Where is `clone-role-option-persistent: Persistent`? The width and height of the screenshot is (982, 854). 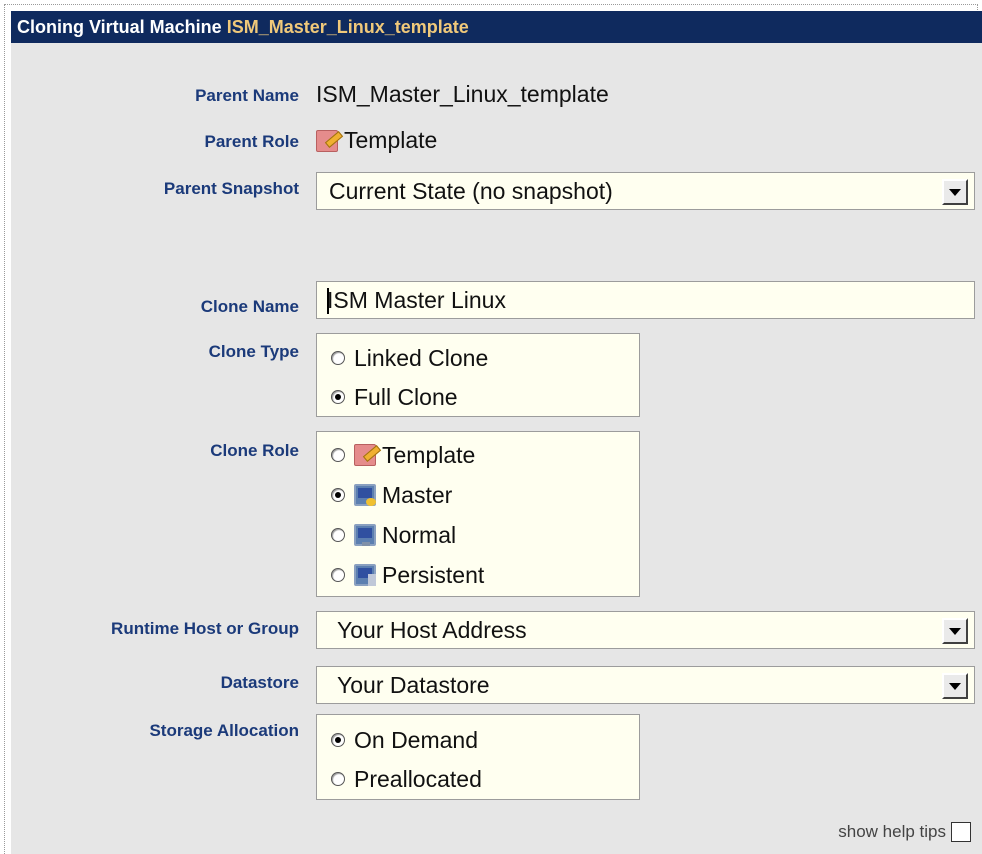
clone-role-option-persistent: Persistent is located at coordinates (407, 575).